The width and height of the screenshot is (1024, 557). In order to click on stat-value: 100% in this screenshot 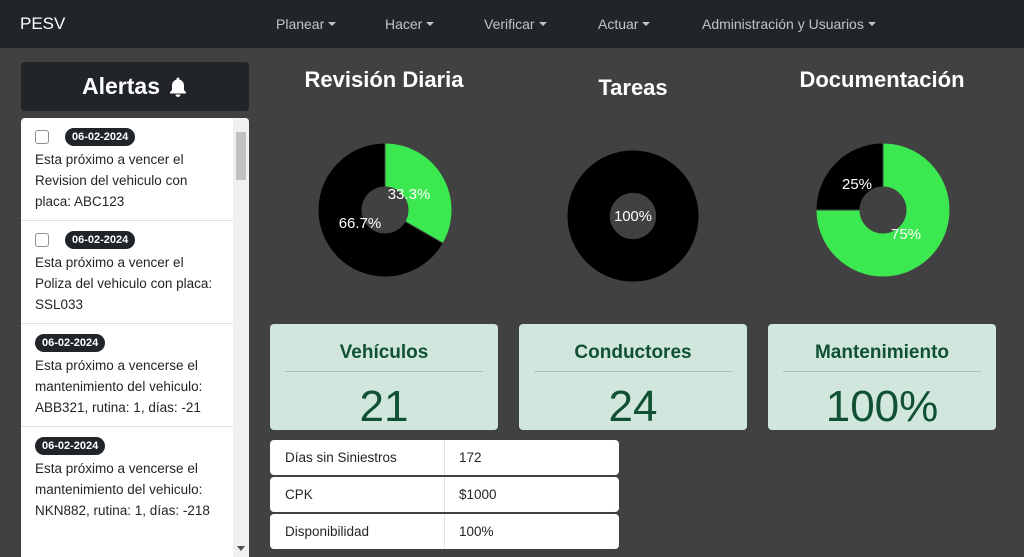, I will do `click(882, 406)`.